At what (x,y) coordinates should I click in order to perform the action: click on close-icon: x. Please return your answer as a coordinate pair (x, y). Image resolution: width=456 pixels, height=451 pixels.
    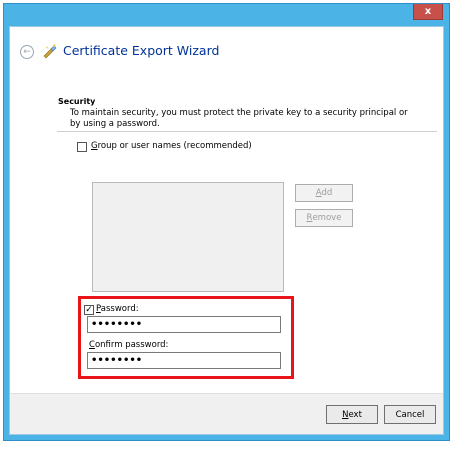
    Looking at the image, I should click on (428, 11).